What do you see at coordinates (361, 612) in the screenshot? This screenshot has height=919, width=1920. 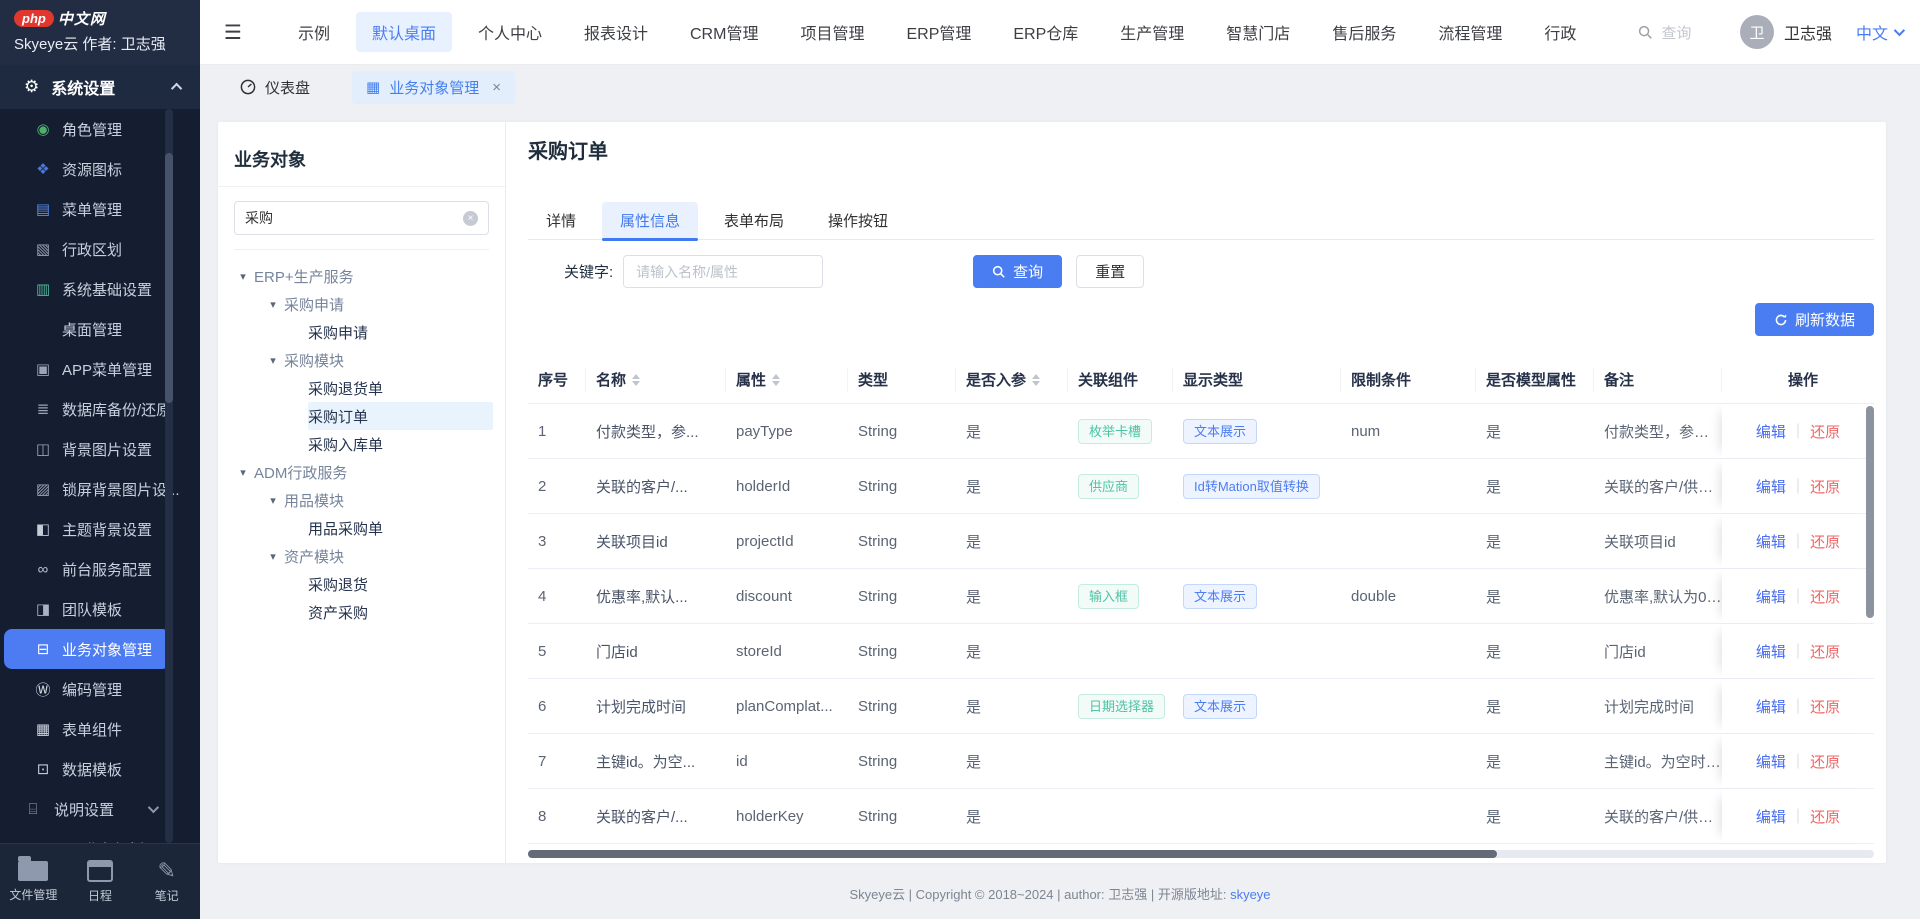 I see `tree-node-asset-purchase: 资产采购` at bounding box center [361, 612].